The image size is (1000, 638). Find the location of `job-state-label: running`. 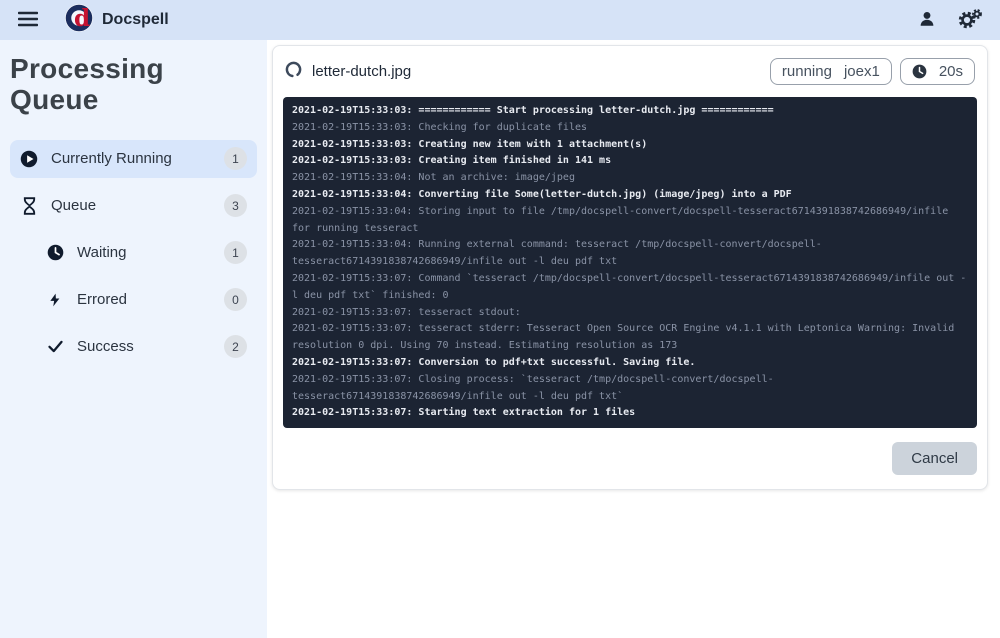

job-state-label: running is located at coordinates (806, 71).